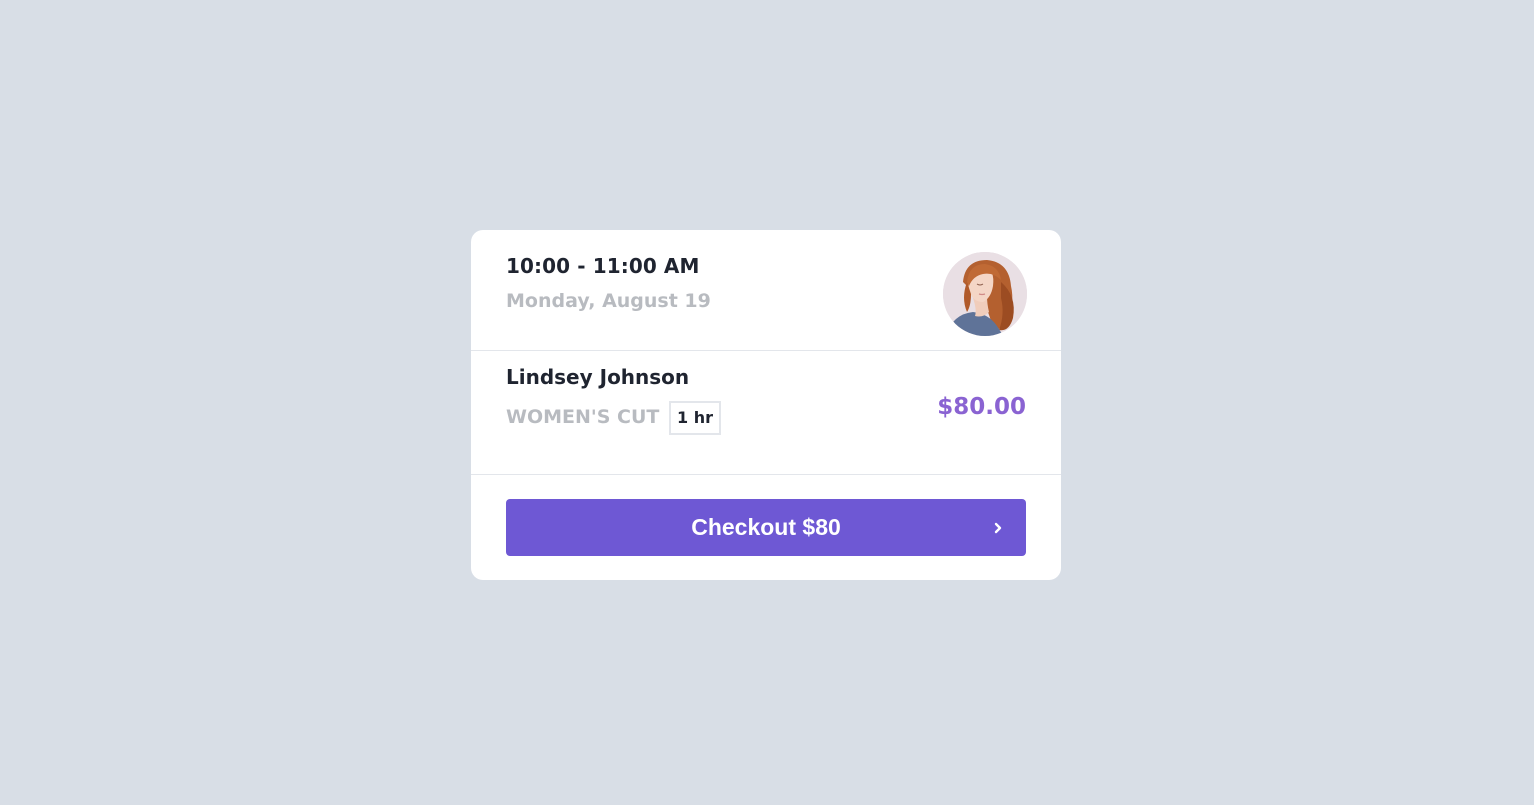 This screenshot has height=805, width=1534. I want to click on checkout-button: Checkout $80, so click(766, 527).